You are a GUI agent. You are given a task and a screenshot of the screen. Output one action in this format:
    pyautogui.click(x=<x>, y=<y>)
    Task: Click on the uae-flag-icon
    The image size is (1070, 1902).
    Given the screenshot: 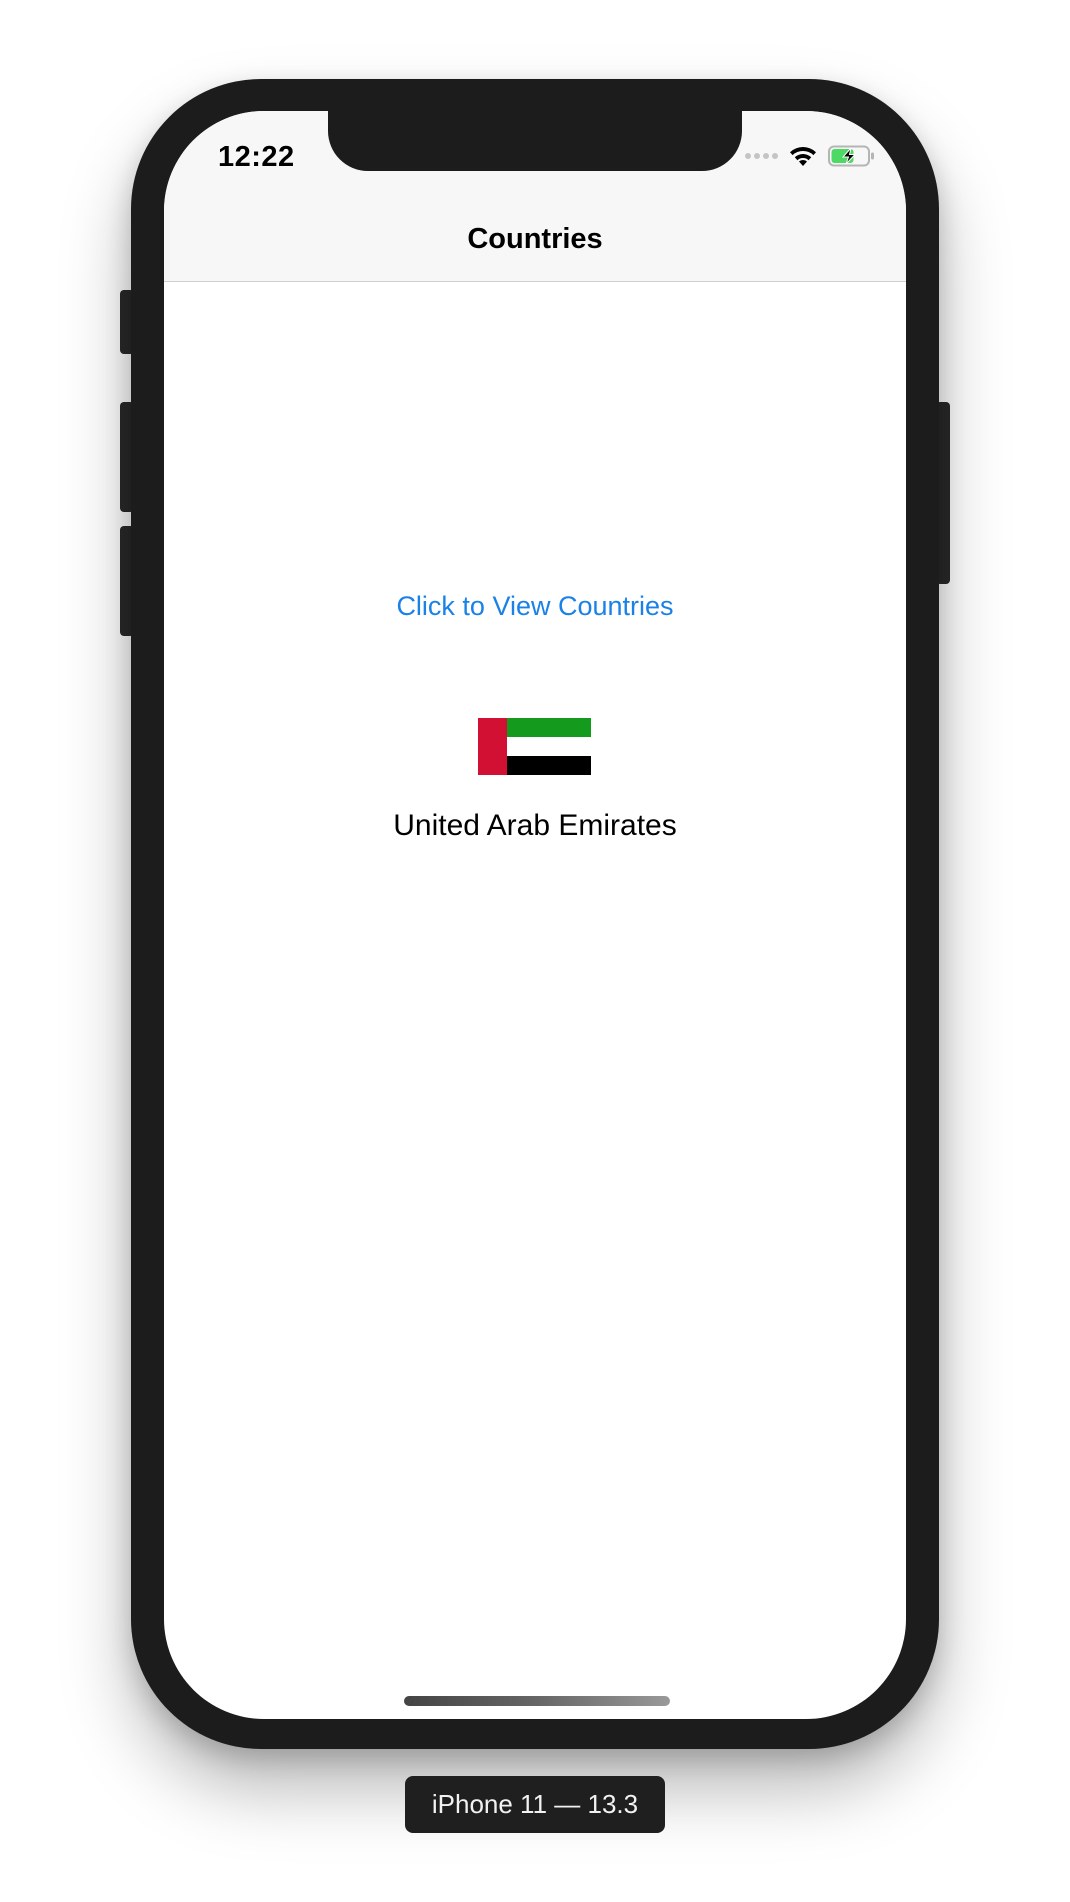 What is the action you would take?
    pyautogui.click(x=534, y=746)
    